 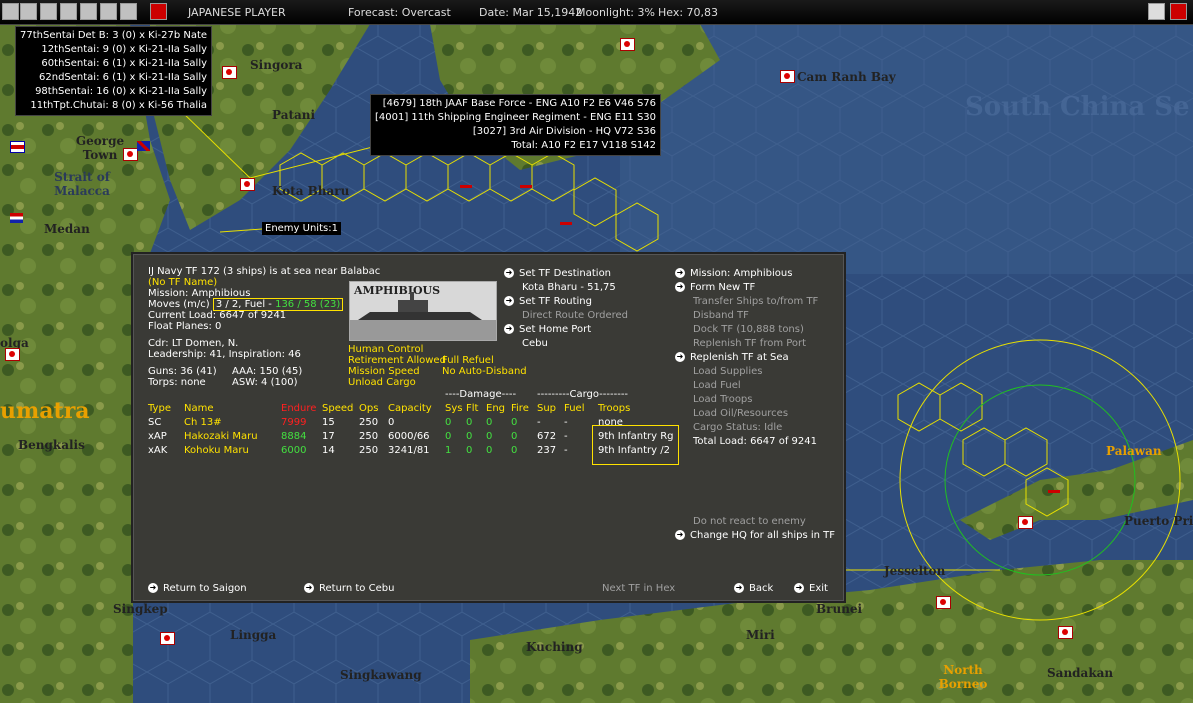 I want to click on map-label-bengkalis: Bengkalis, so click(x=51, y=445).